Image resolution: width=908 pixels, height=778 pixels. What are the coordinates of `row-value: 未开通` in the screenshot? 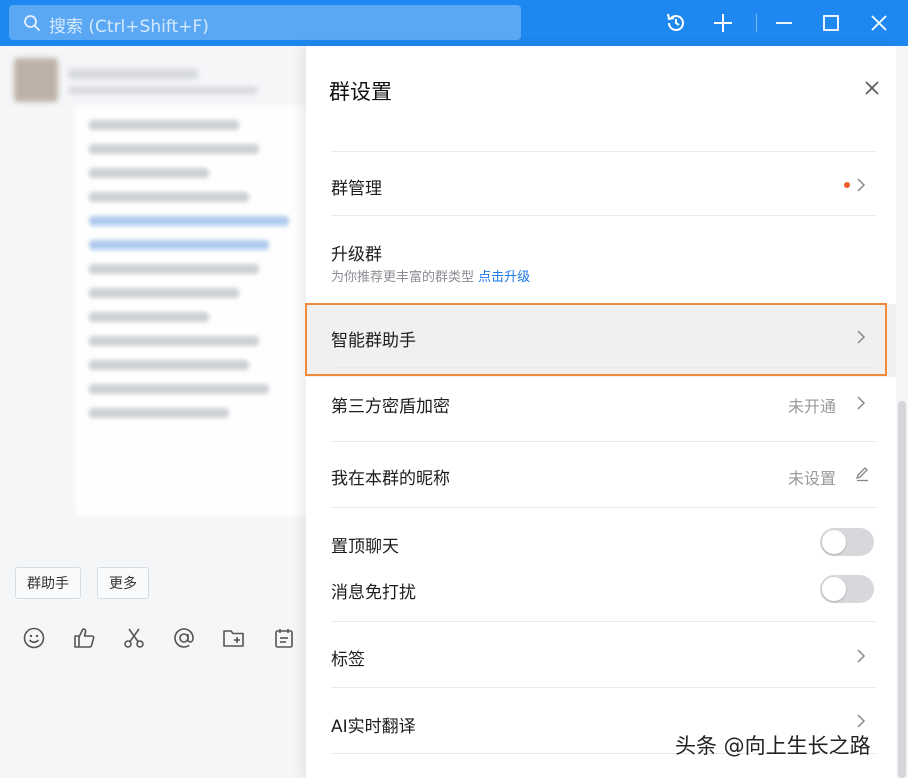 It's located at (811, 406).